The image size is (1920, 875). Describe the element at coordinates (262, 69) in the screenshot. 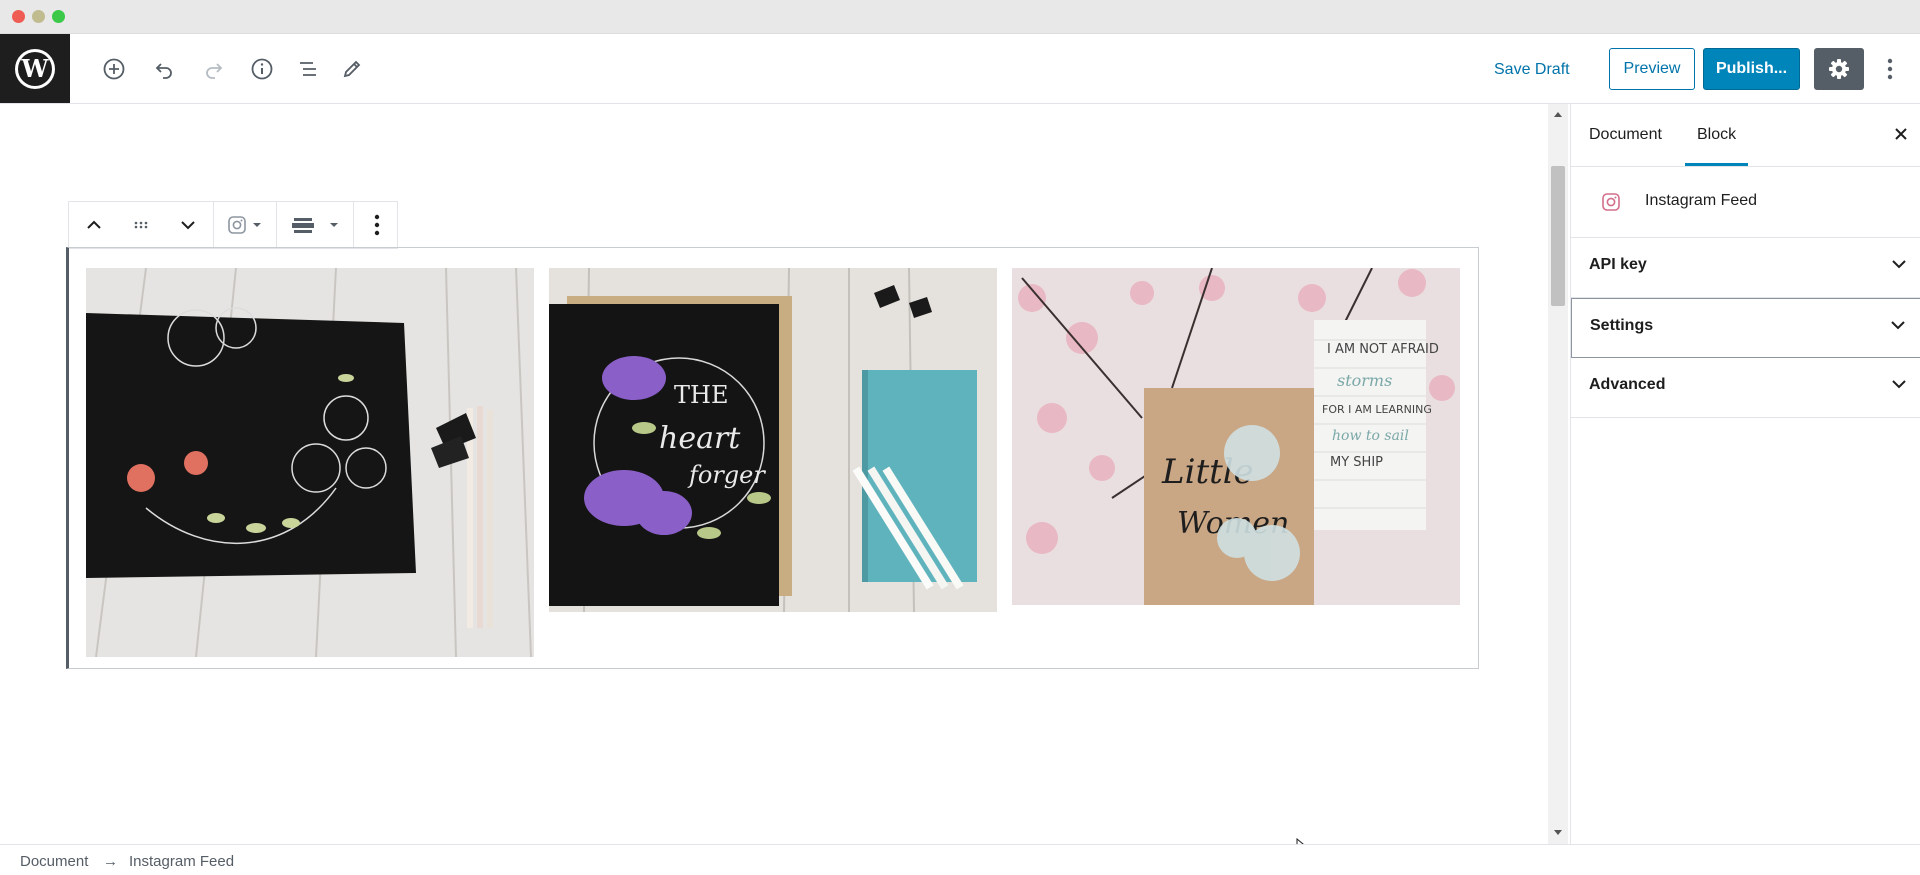

I see `info-icon` at that location.